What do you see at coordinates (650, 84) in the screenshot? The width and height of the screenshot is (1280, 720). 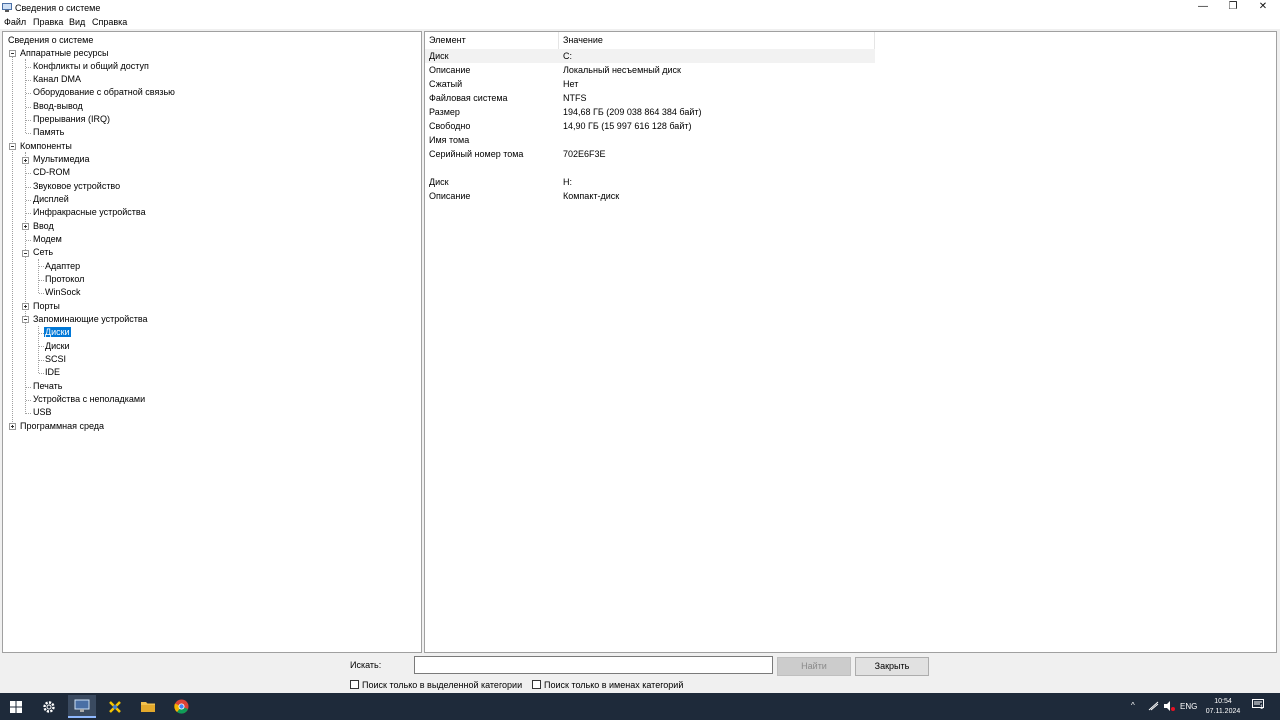 I see `table-row: Сжатый Нет` at bounding box center [650, 84].